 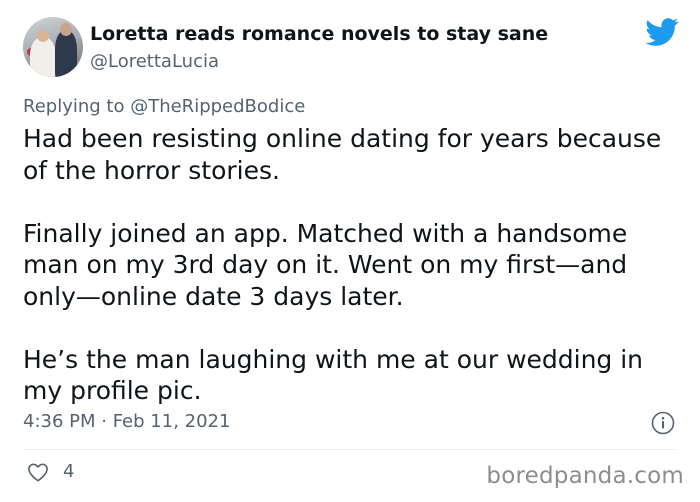 What do you see at coordinates (66, 29) in the screenshot?
I see `avatar-head-groom` at bounding box center [66, 29].